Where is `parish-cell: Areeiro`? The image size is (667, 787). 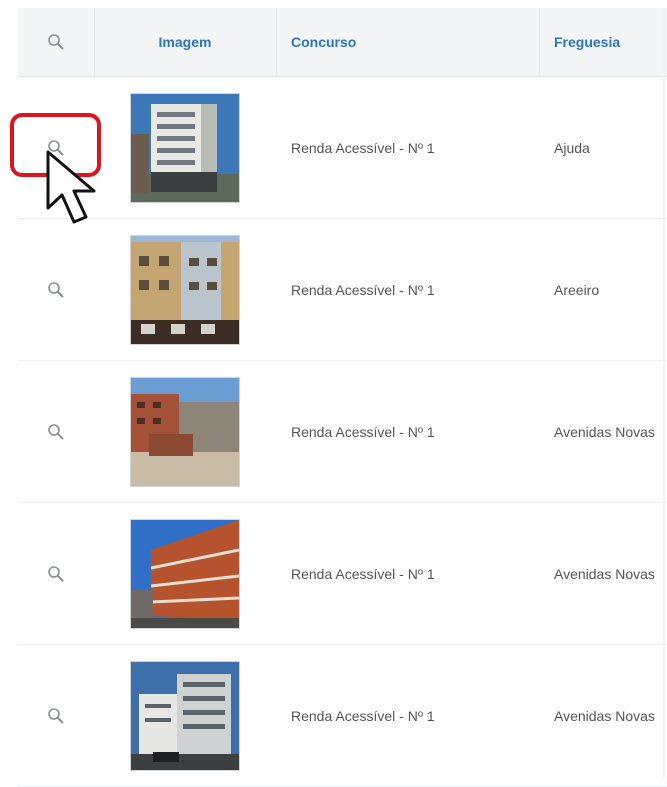
parish-cell: Areeiro is located at coordinates (577, 289).